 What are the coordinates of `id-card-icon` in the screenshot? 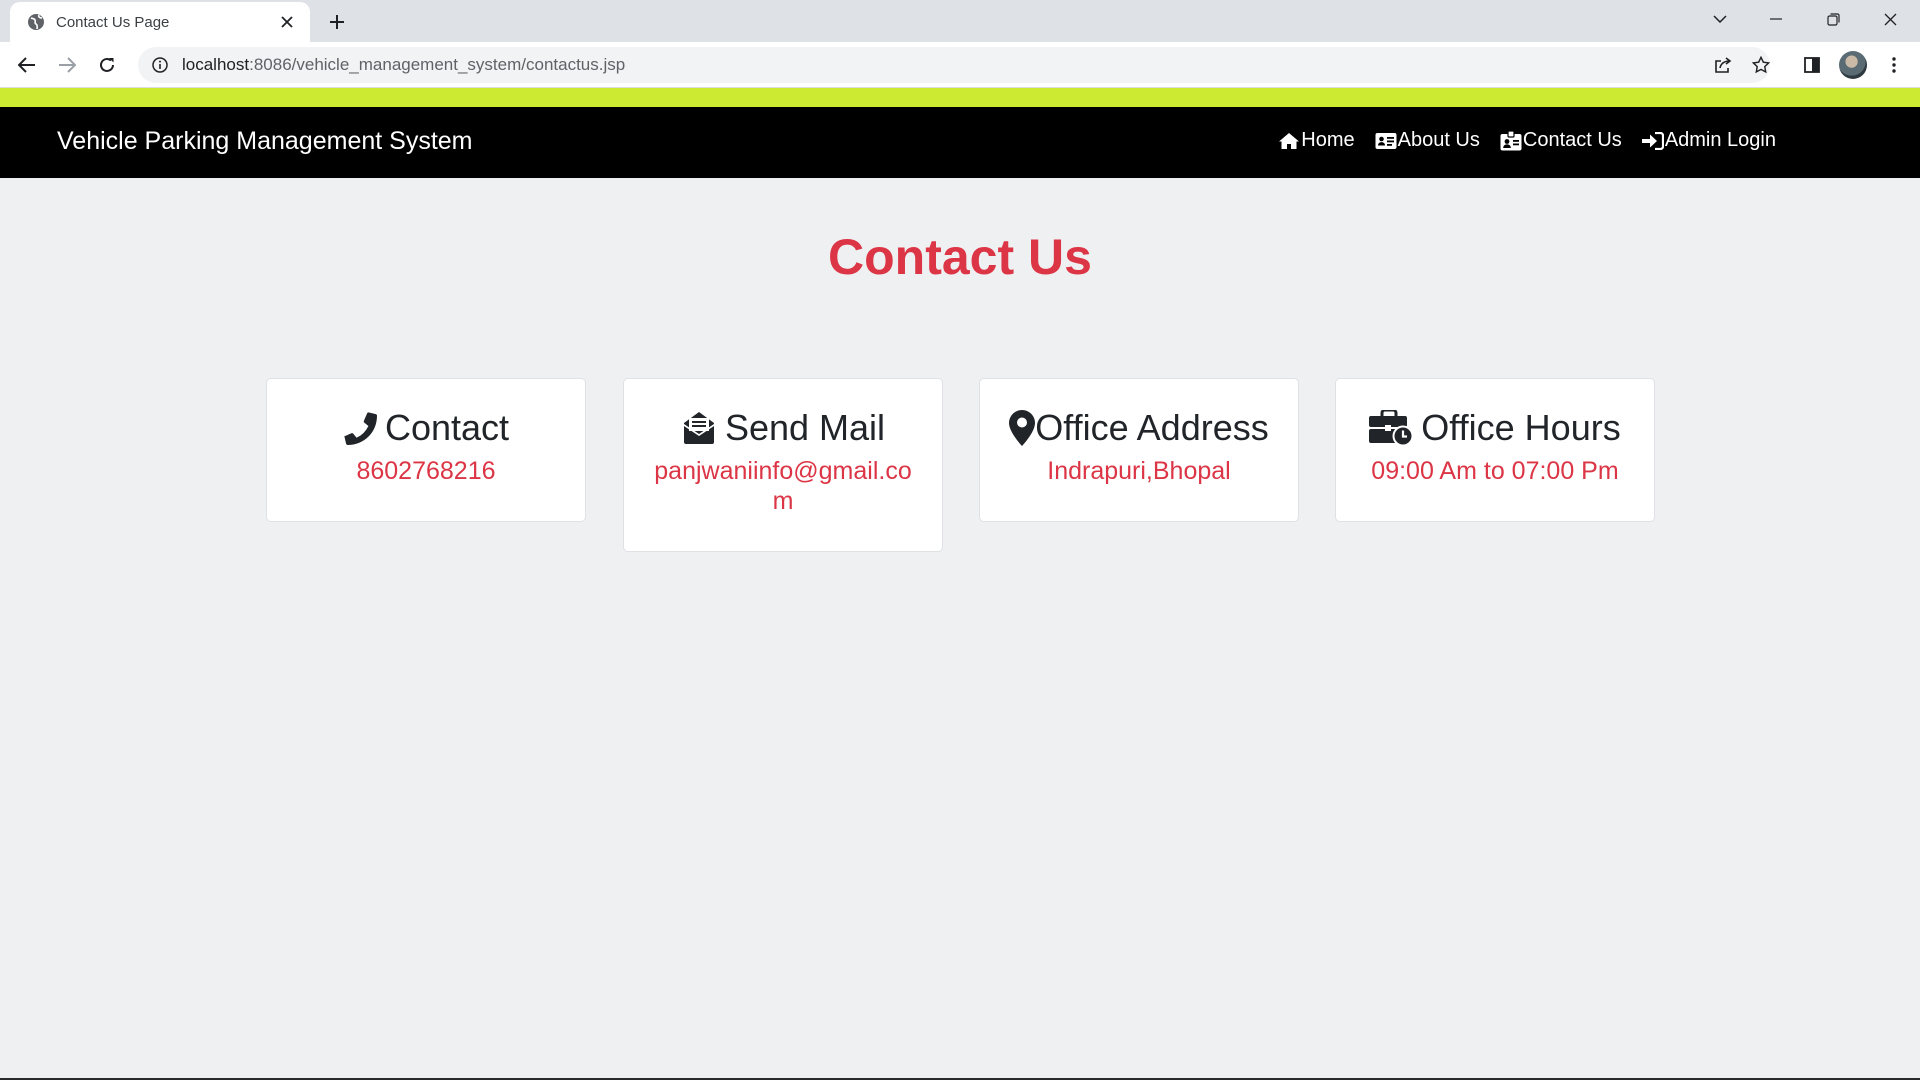 It's located at (1386, 140).